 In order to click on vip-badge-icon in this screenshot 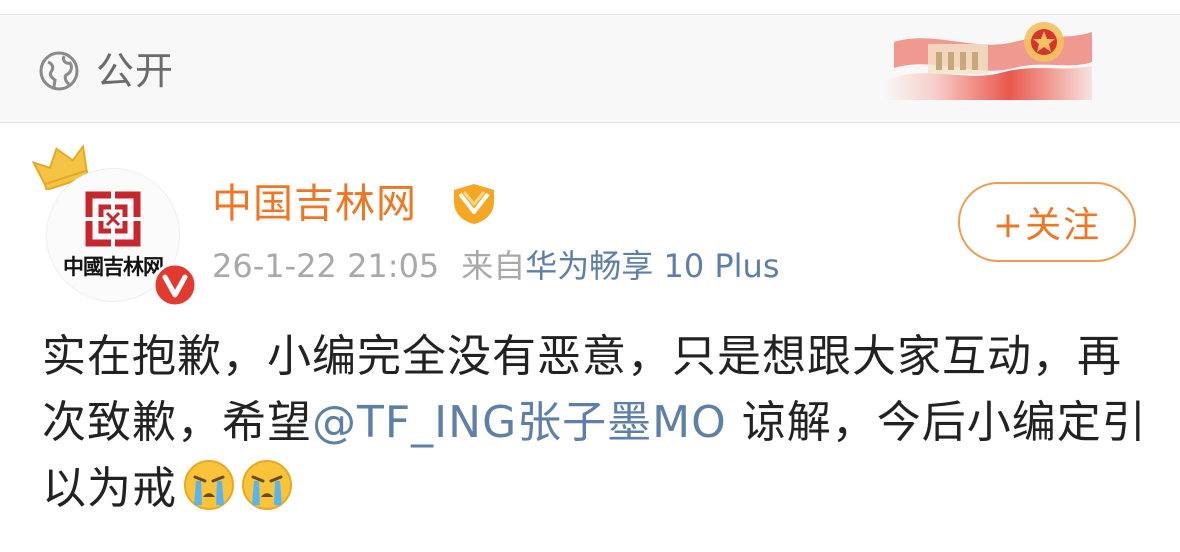, I will do `click(474, 204)`.